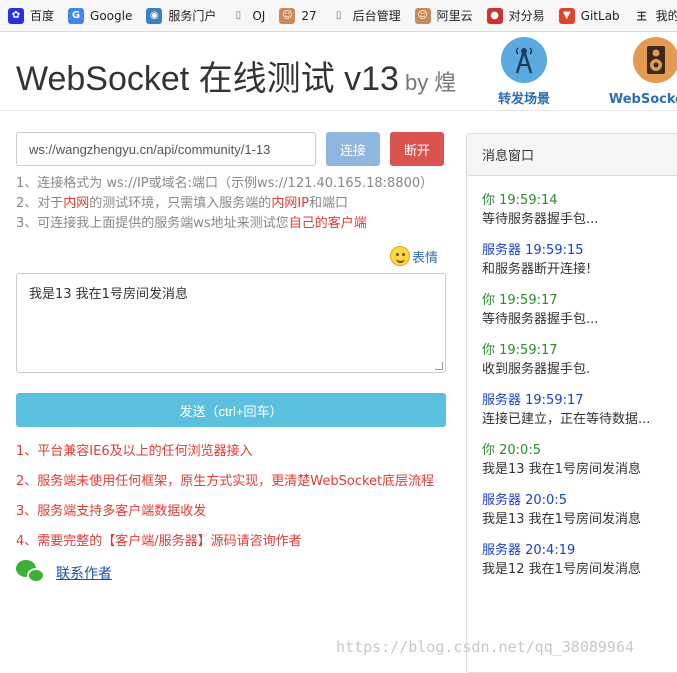 This screenshot has width=677, height=673. What do you see at coordinates (485, 647) in the screenshot?
I see `watermark: https://blog.csdn.net/qq_38089964` at bounding box center [485, 647].